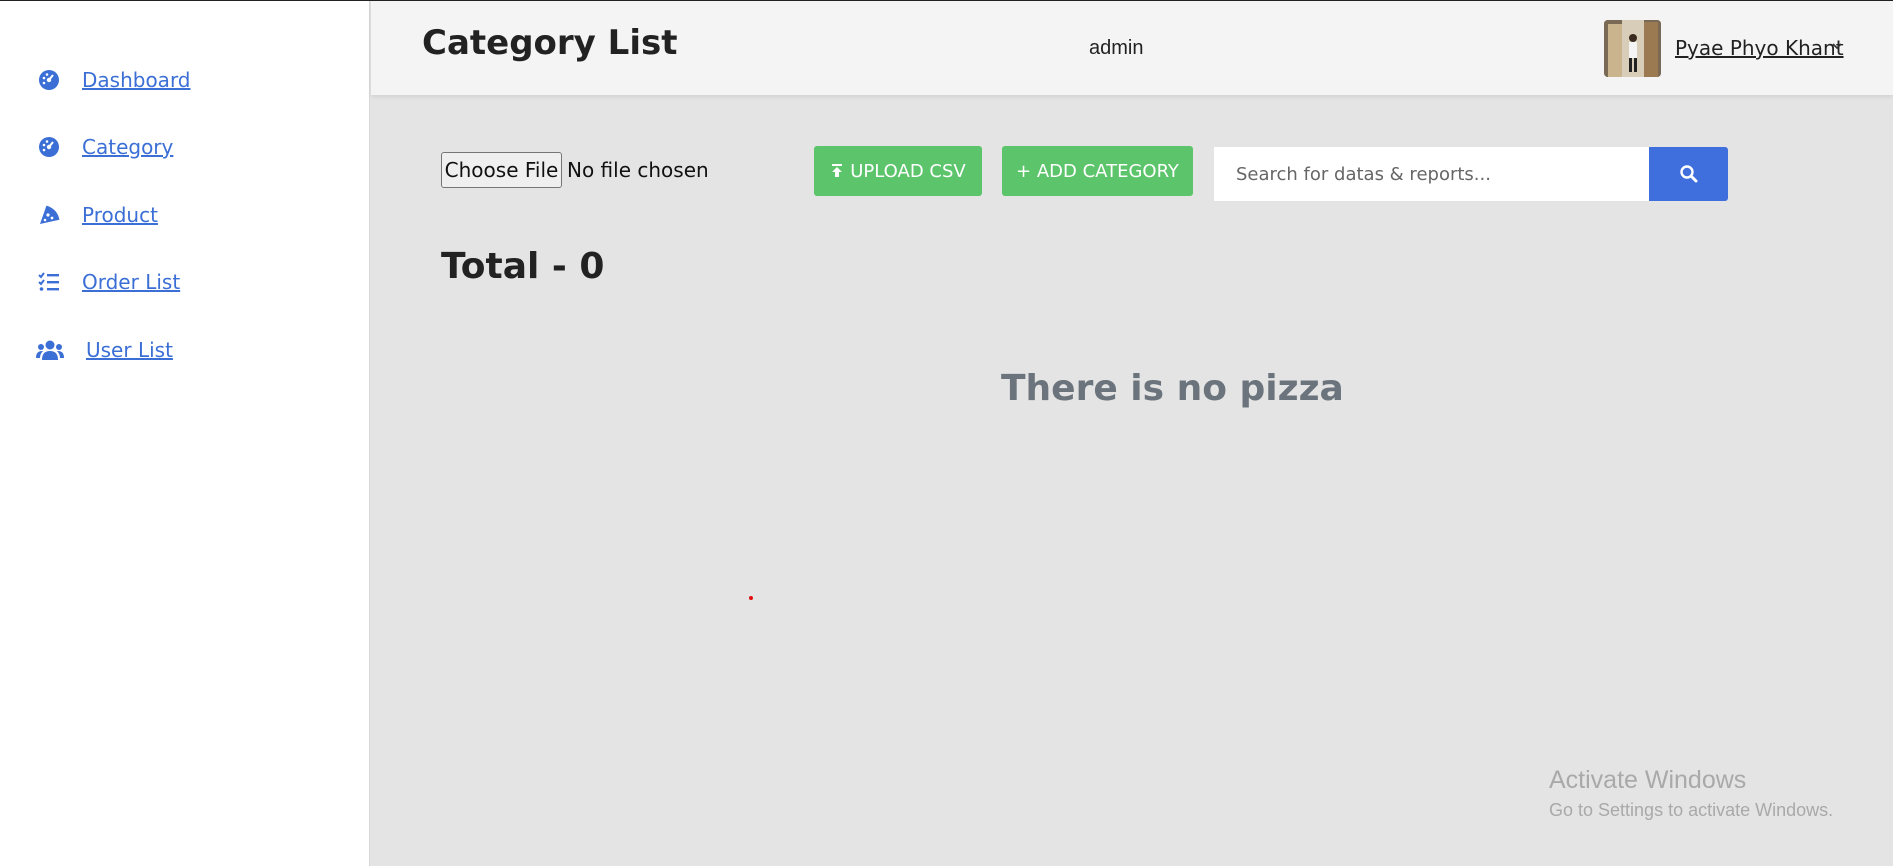 Image resolution: width=1893 pixels, height=866 pixels. What do you see at coordinates (127, 147) in the screenshot?
I see `sidebar-item-label: Category` at bounding box center [127, 147].